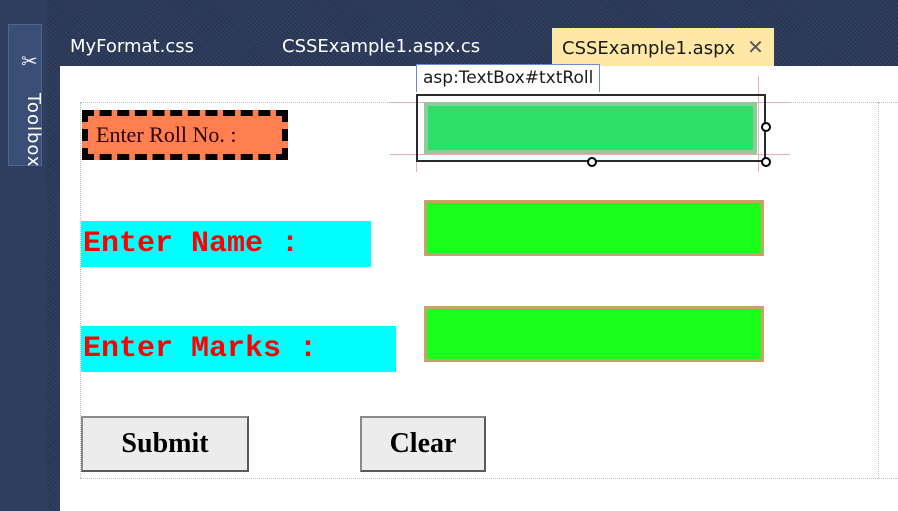  What do you see at coordinates (592, 162) in the screenshot?
I see `resize-handle-bottom` at bounding box center [592, 162].